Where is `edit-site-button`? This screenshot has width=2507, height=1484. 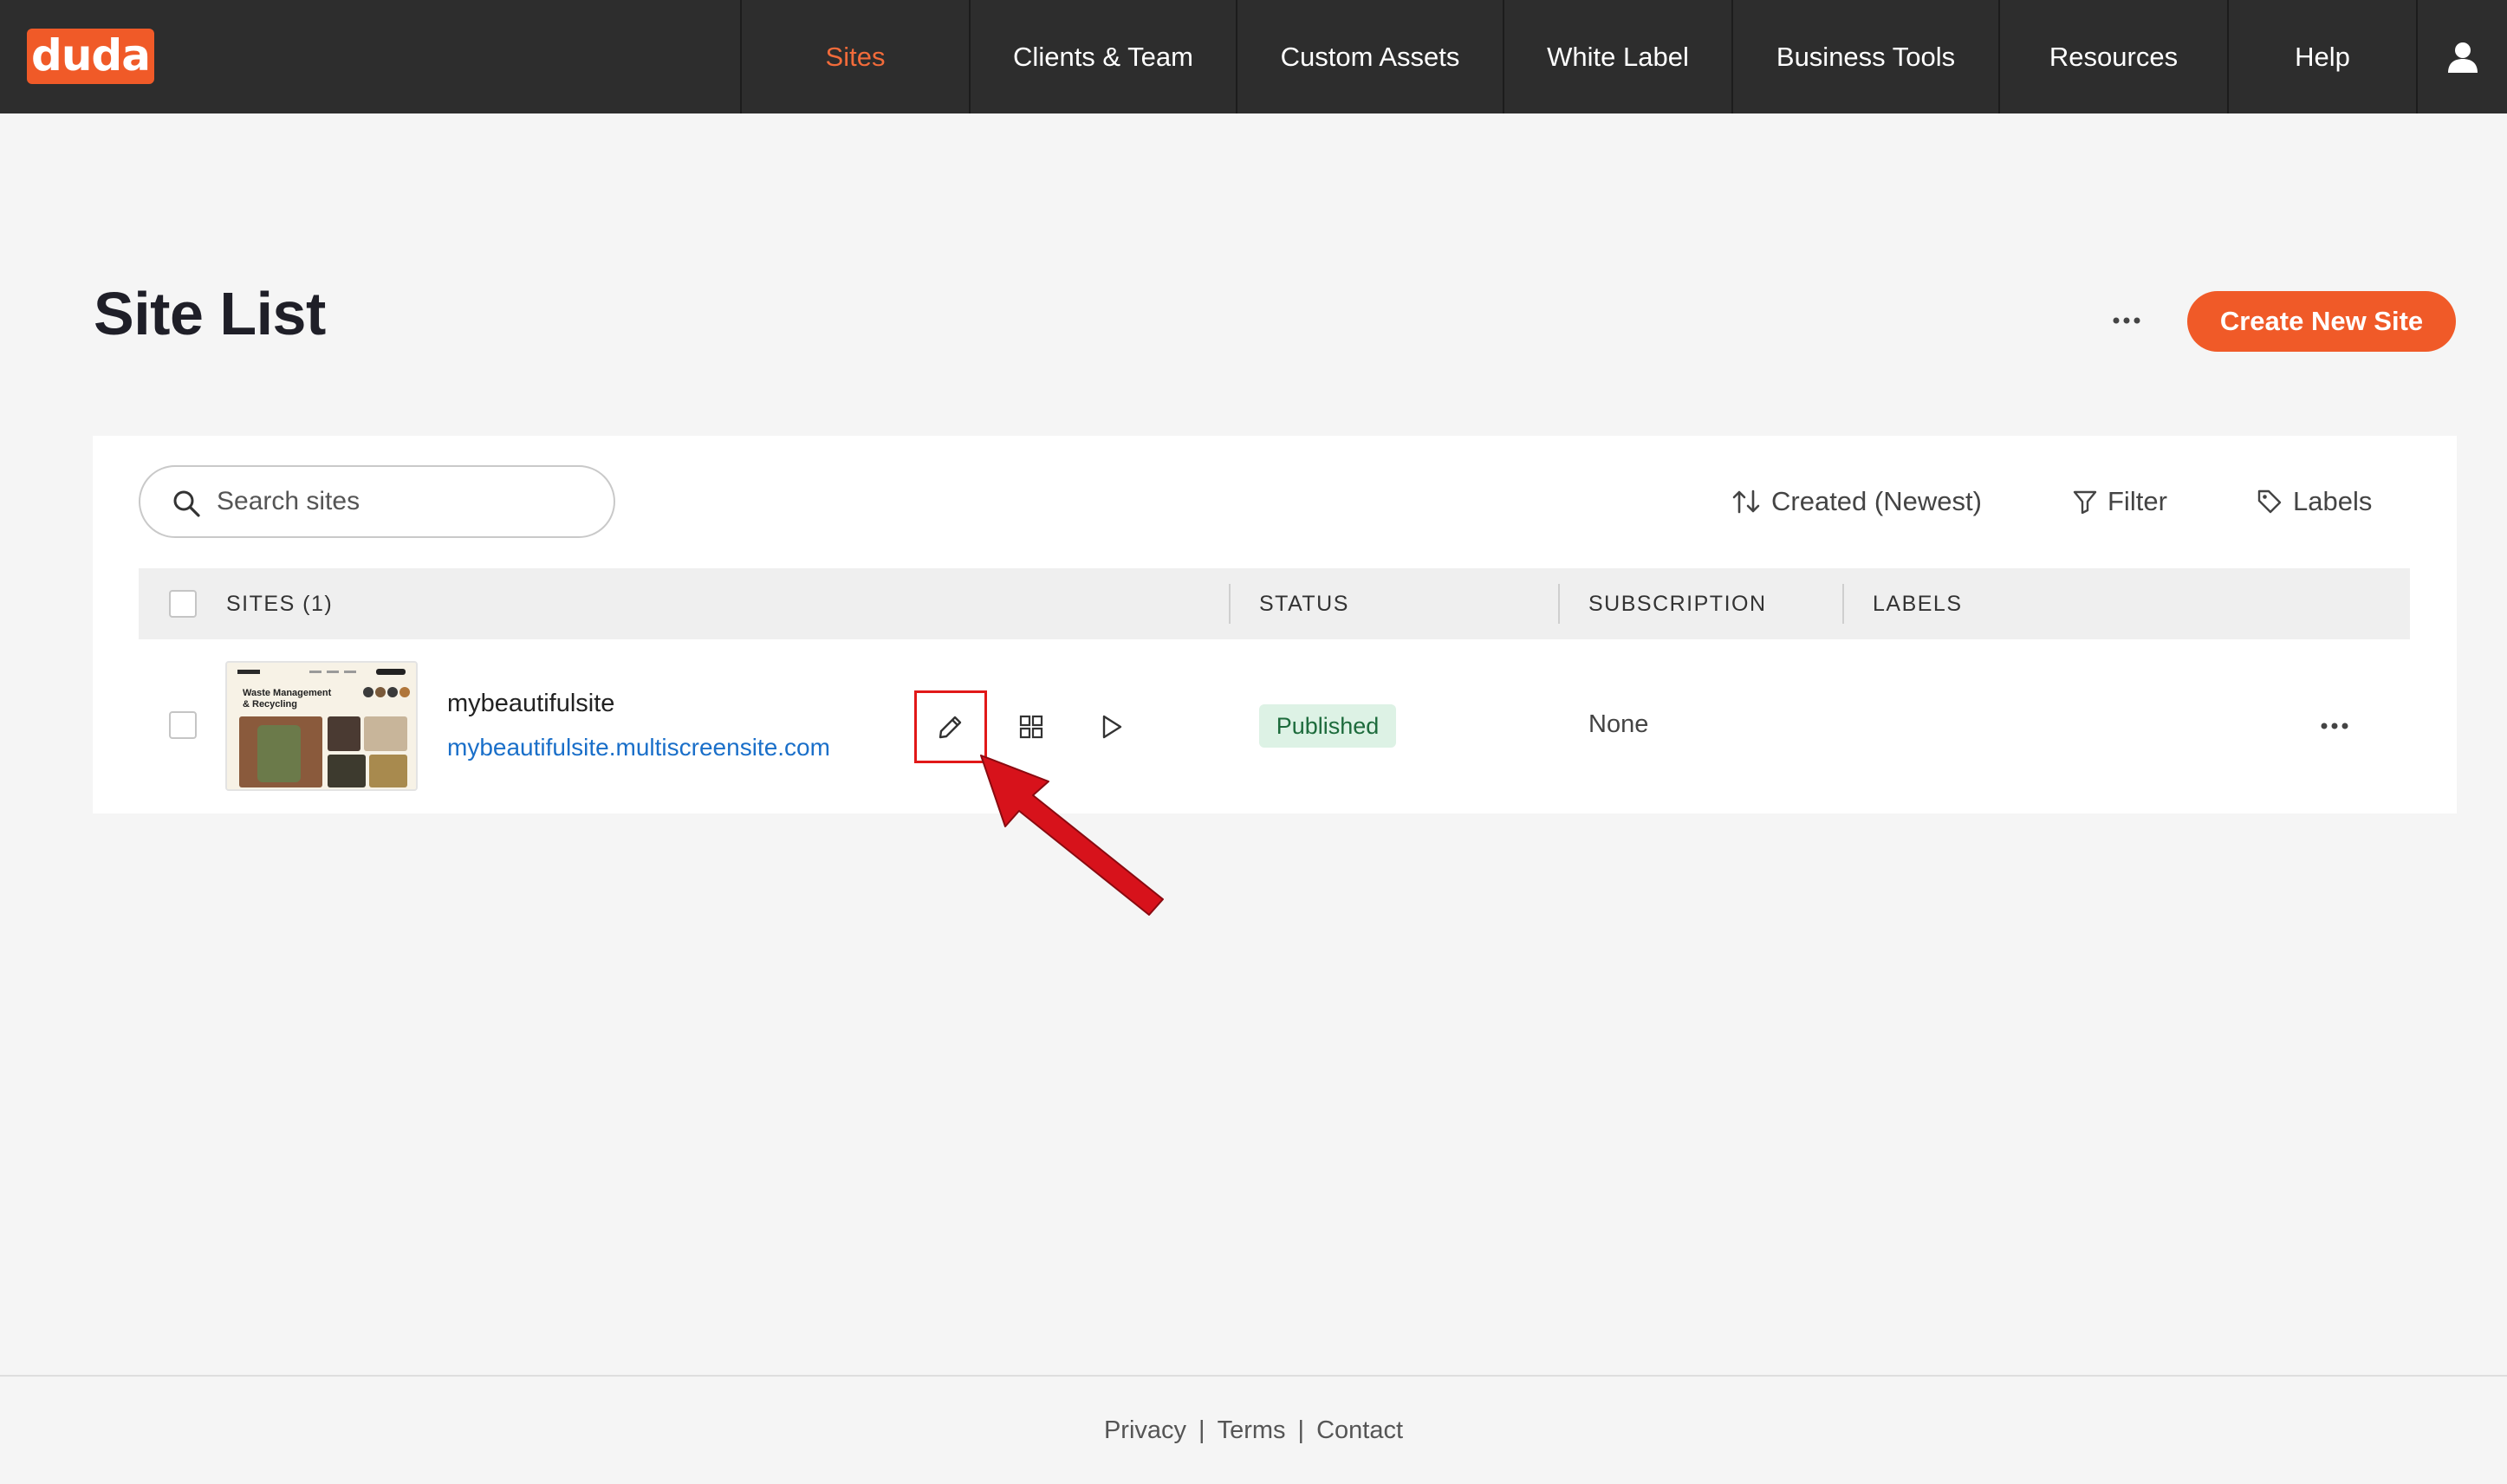 edit-site-button is located at coordinates (951, 727).